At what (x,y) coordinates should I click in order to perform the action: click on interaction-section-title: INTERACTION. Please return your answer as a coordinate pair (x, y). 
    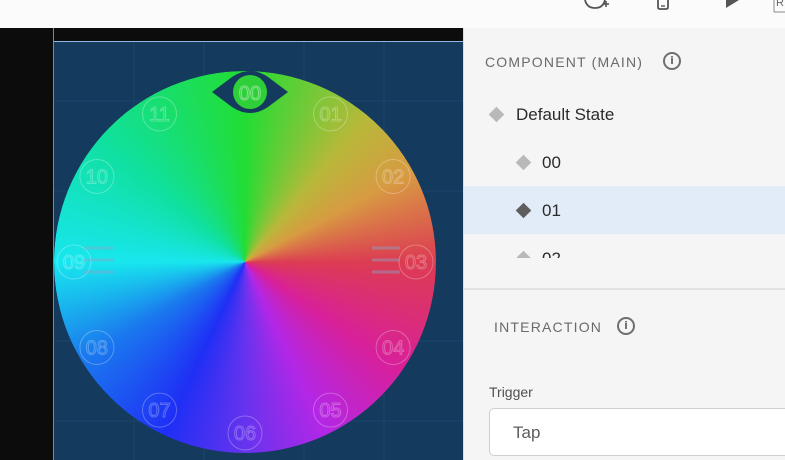
    Looking at the image, I should click on (548, 327).